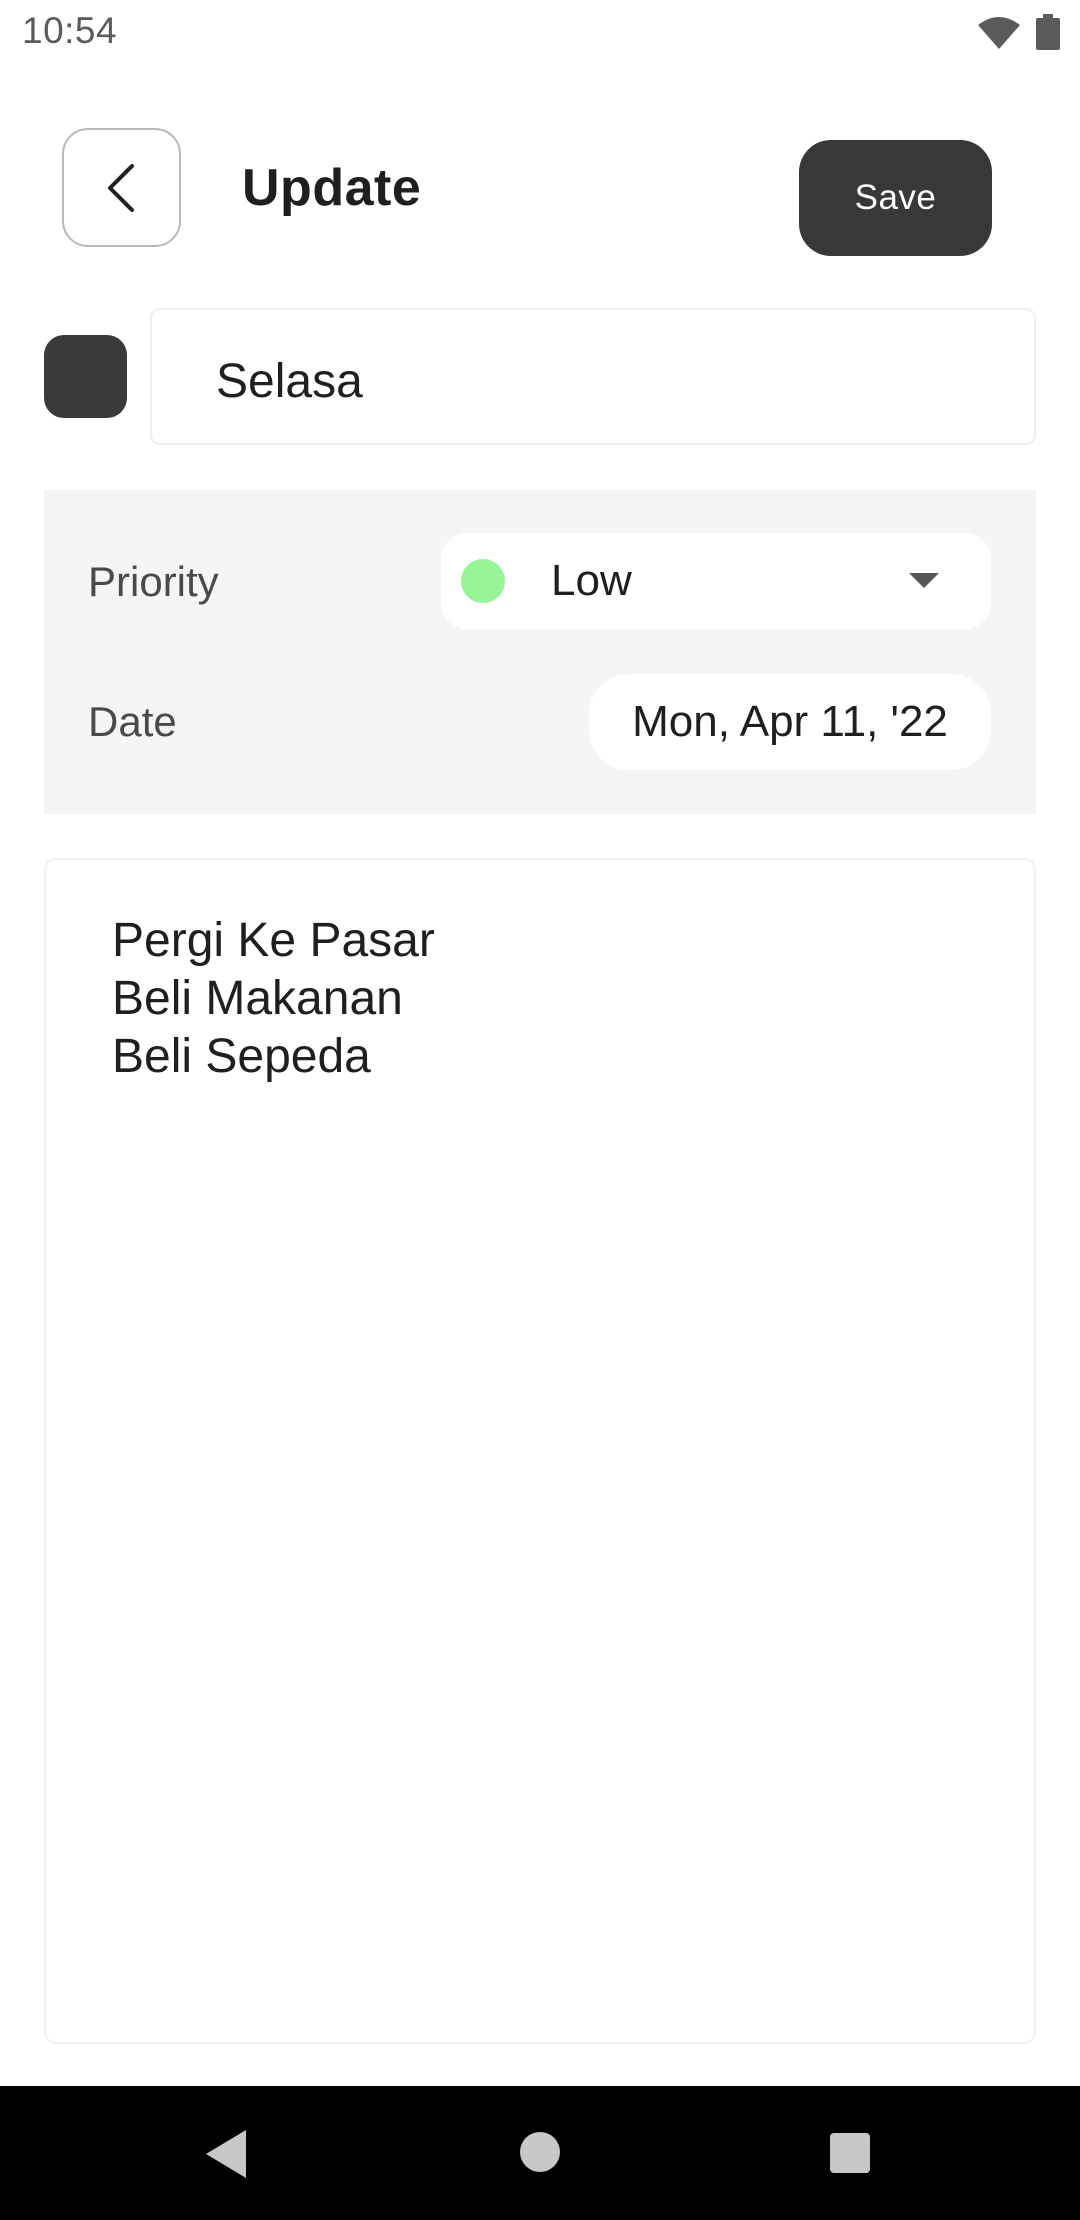 The width and height of the screenshot is (1080, 2220). I want to click on battery-icon, so click(1048, 32).